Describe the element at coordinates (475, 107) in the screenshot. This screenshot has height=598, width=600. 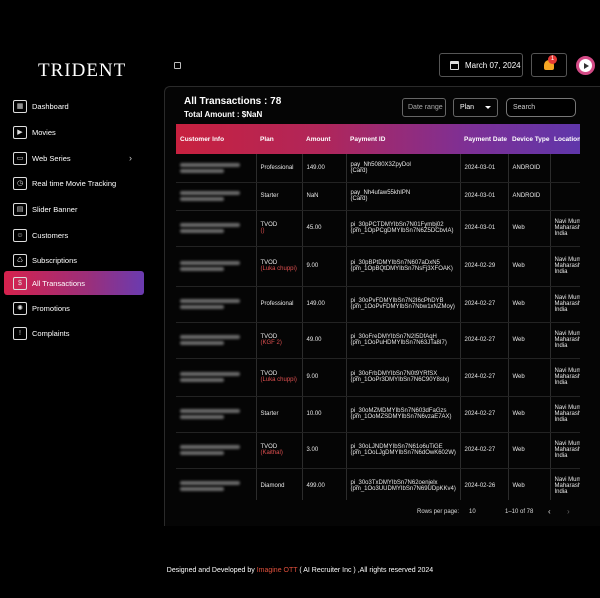
I see `plan-filter-select: Plan` at that location.